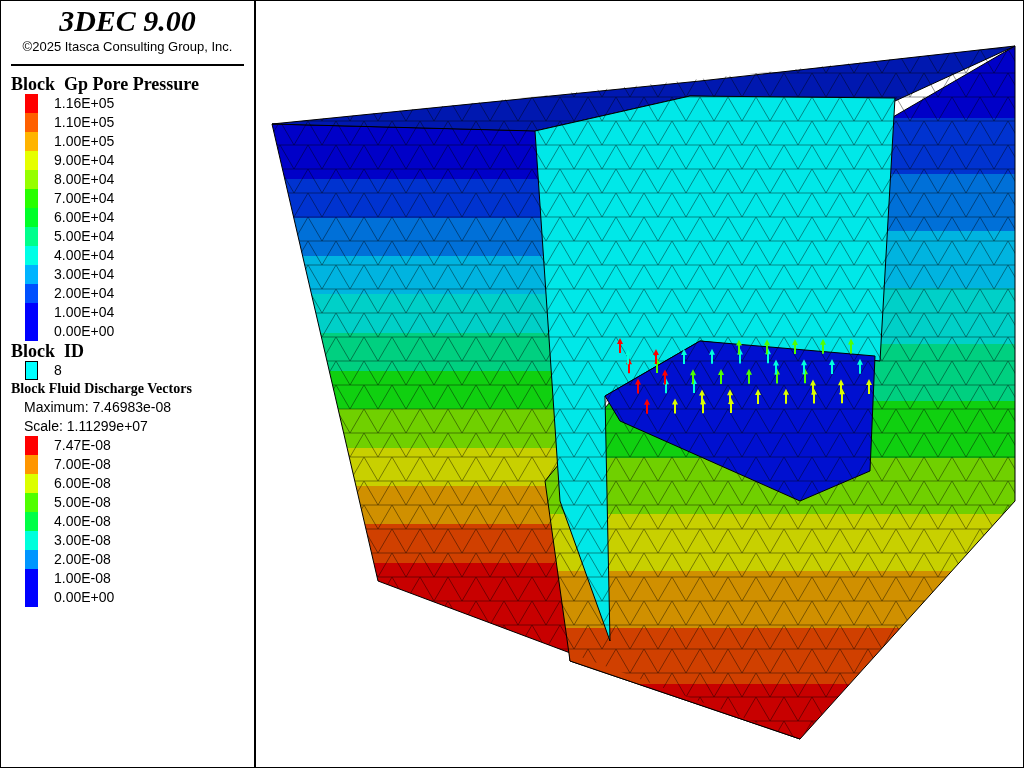 The image size is (1024, 768). I want to click on legend-label: 9.00E+04, so click(84, 160).